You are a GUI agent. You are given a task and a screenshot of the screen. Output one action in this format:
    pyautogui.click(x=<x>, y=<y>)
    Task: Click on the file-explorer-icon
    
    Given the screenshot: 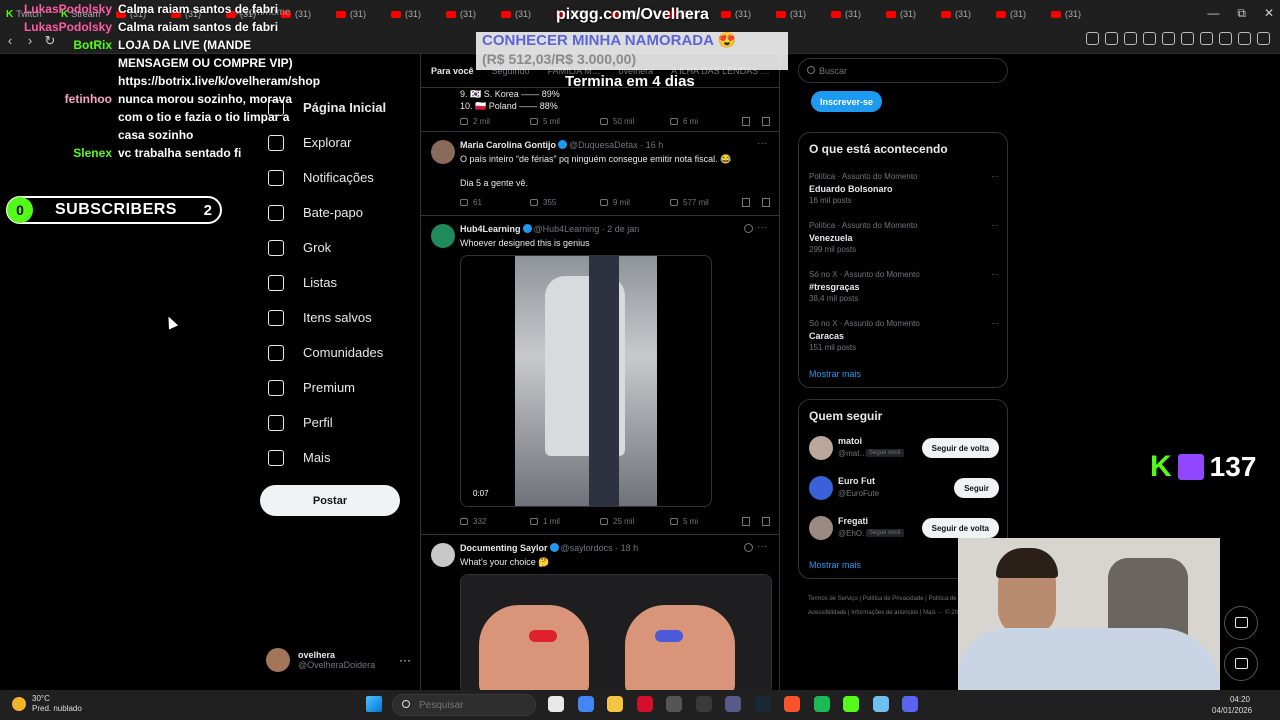 What is the action you would take?
    pyautogui.click(x=556, y=704)
    